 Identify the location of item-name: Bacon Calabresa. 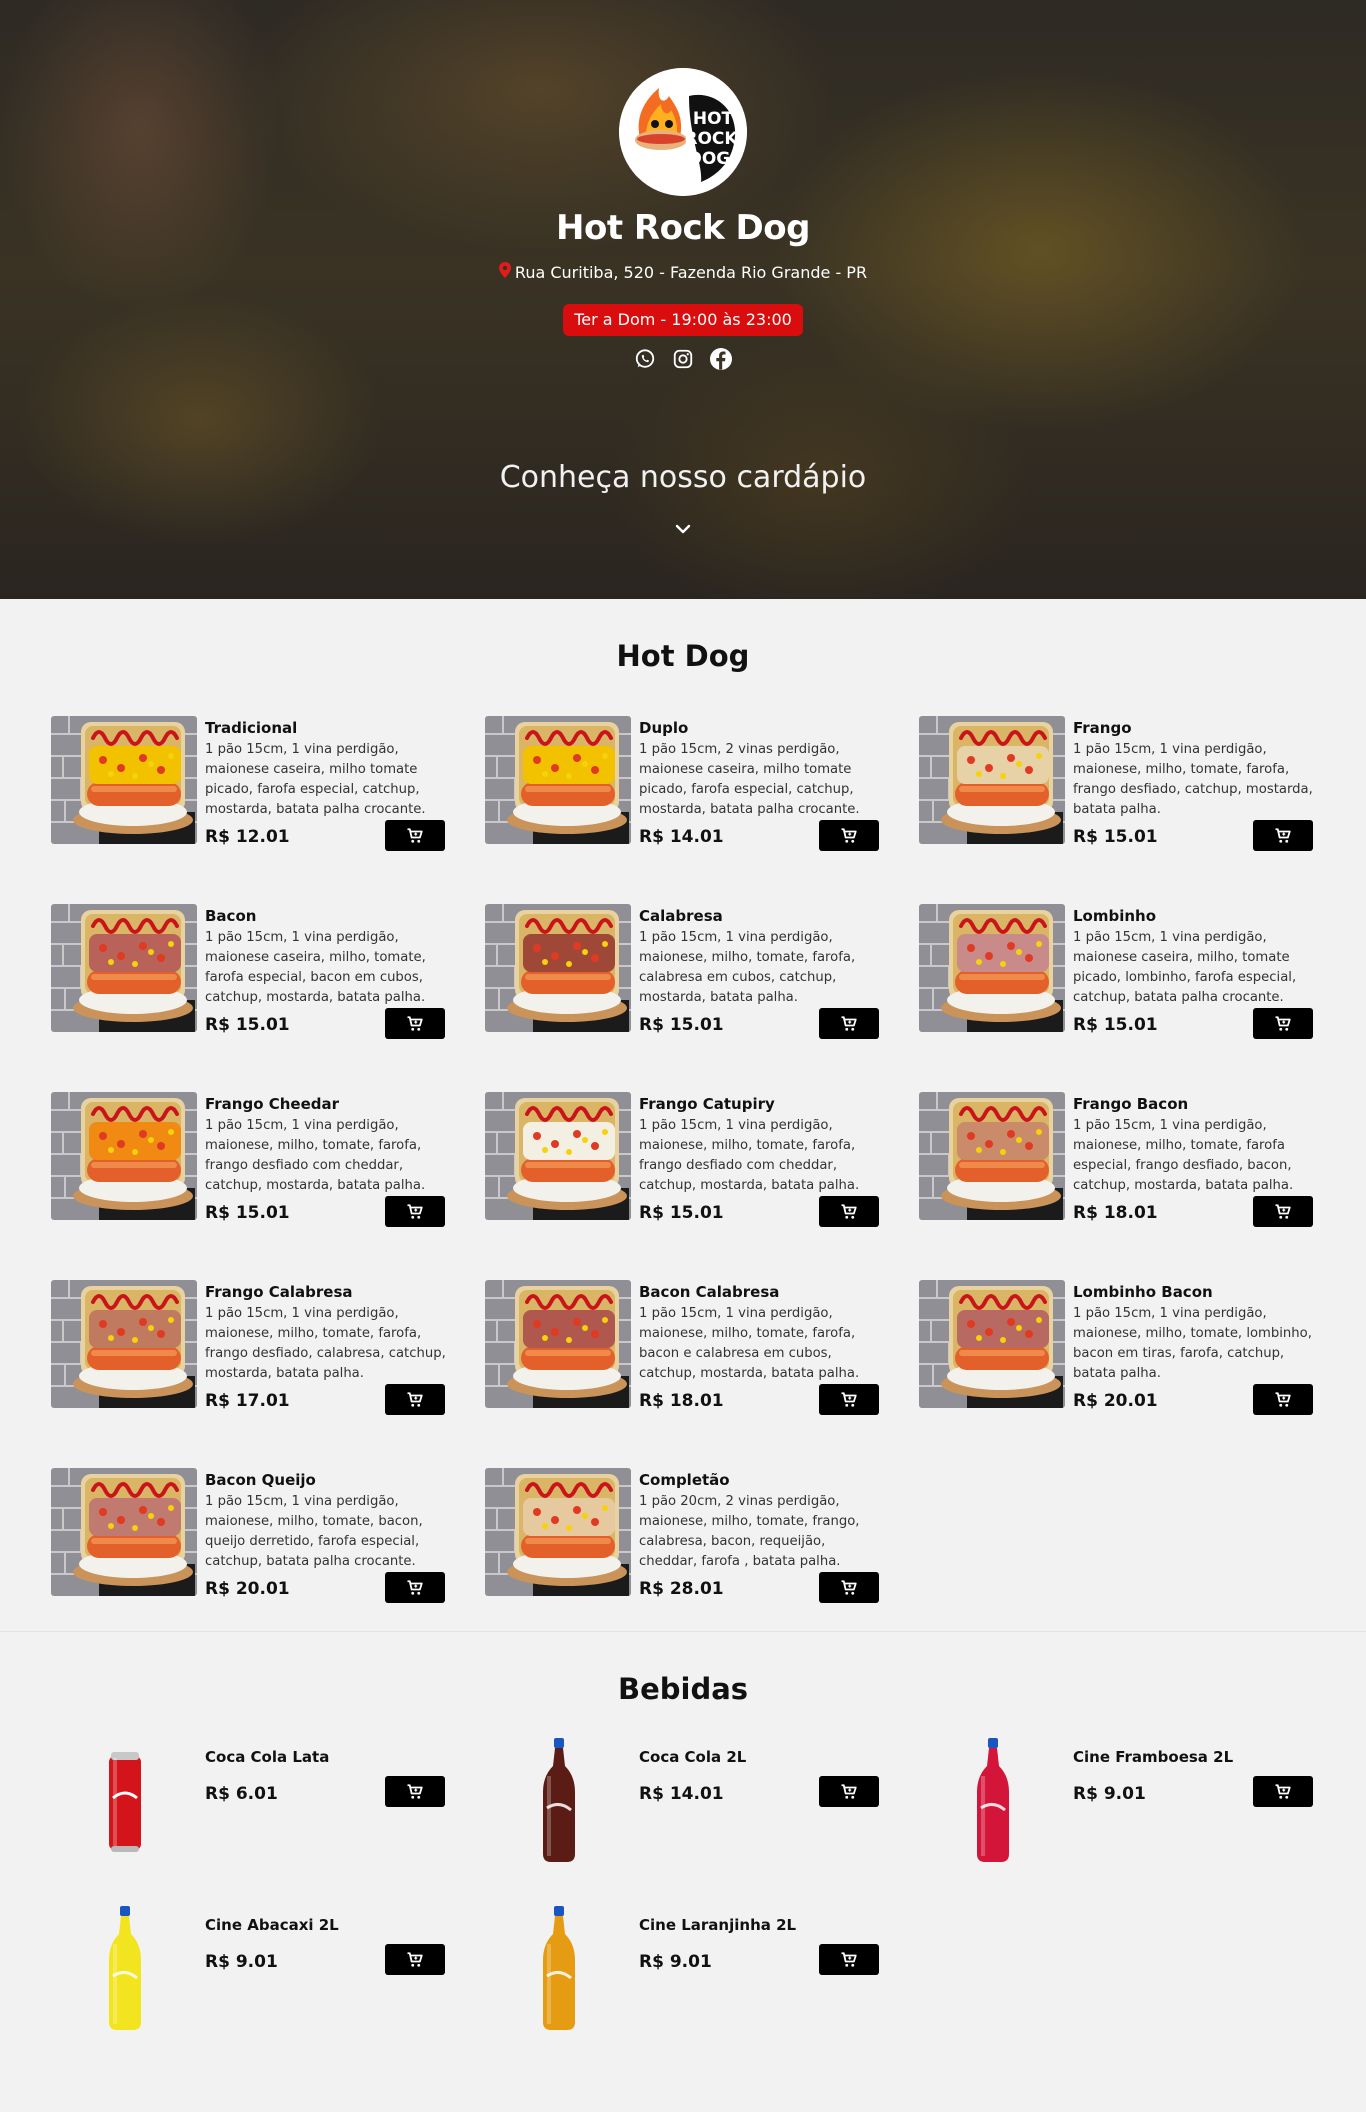
(709, 1292).